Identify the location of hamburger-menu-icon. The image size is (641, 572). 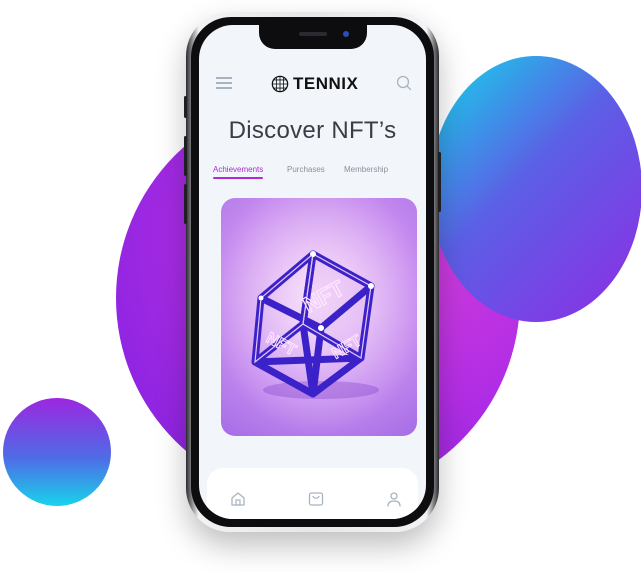
(224, 83).